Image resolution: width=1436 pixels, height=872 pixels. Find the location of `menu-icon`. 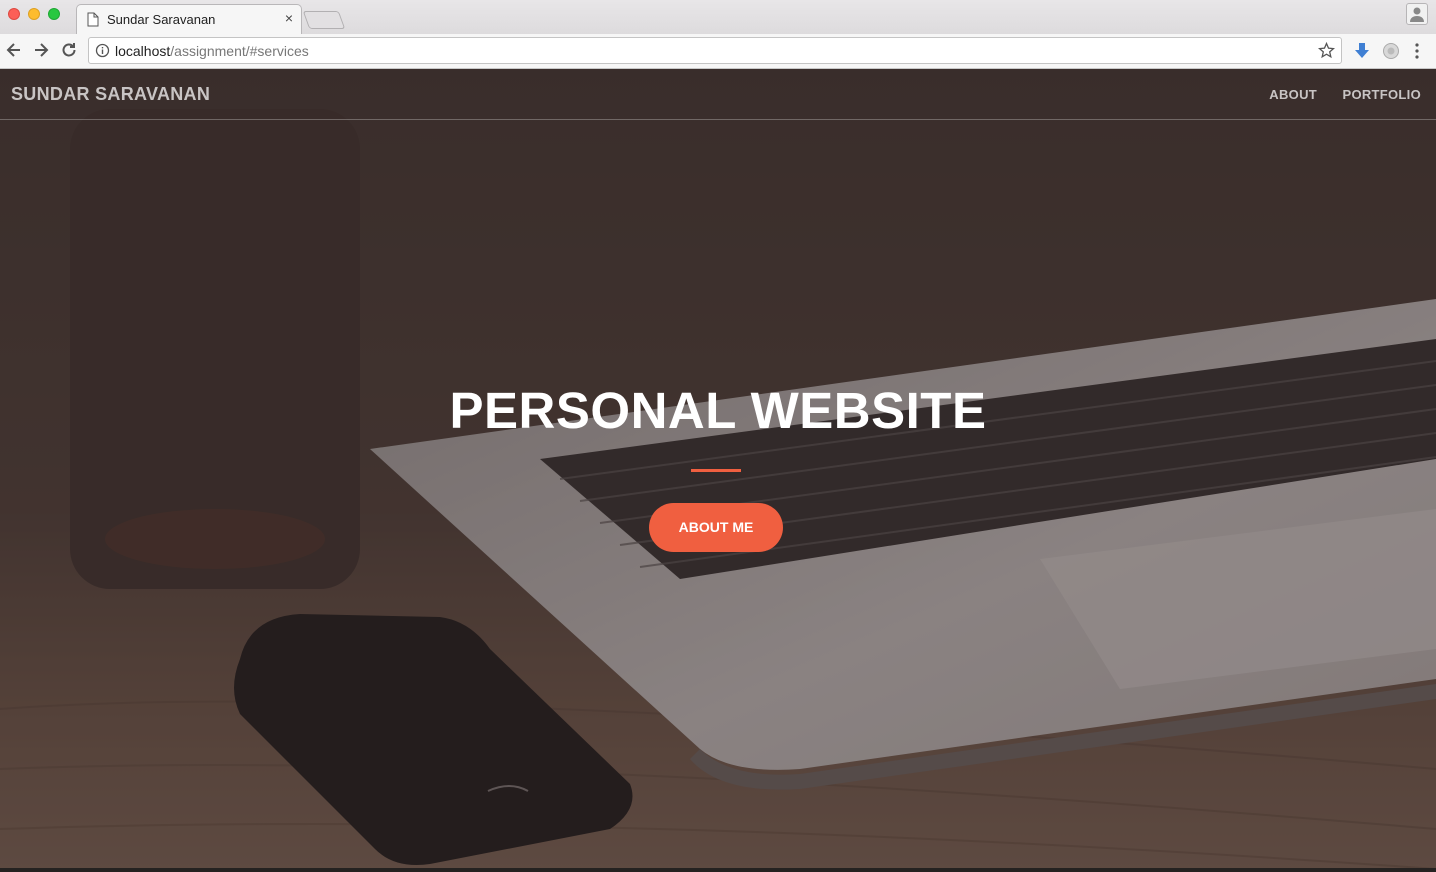

menu-icon is located at coordinates (1417, 53).